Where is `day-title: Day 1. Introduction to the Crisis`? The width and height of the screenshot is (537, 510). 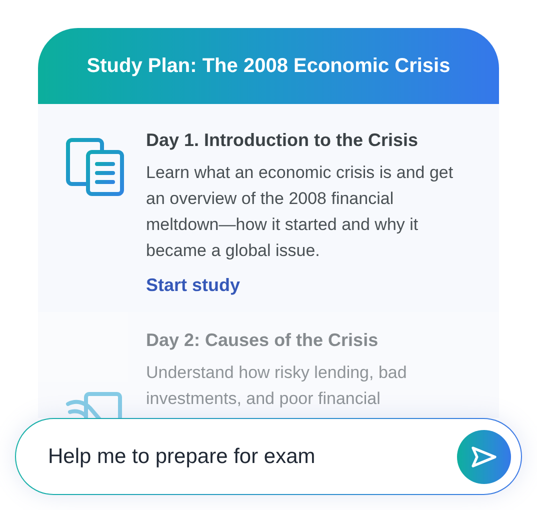
day-title: Day 1. Introduction to the Crisis is located at coordinates (283, 140).